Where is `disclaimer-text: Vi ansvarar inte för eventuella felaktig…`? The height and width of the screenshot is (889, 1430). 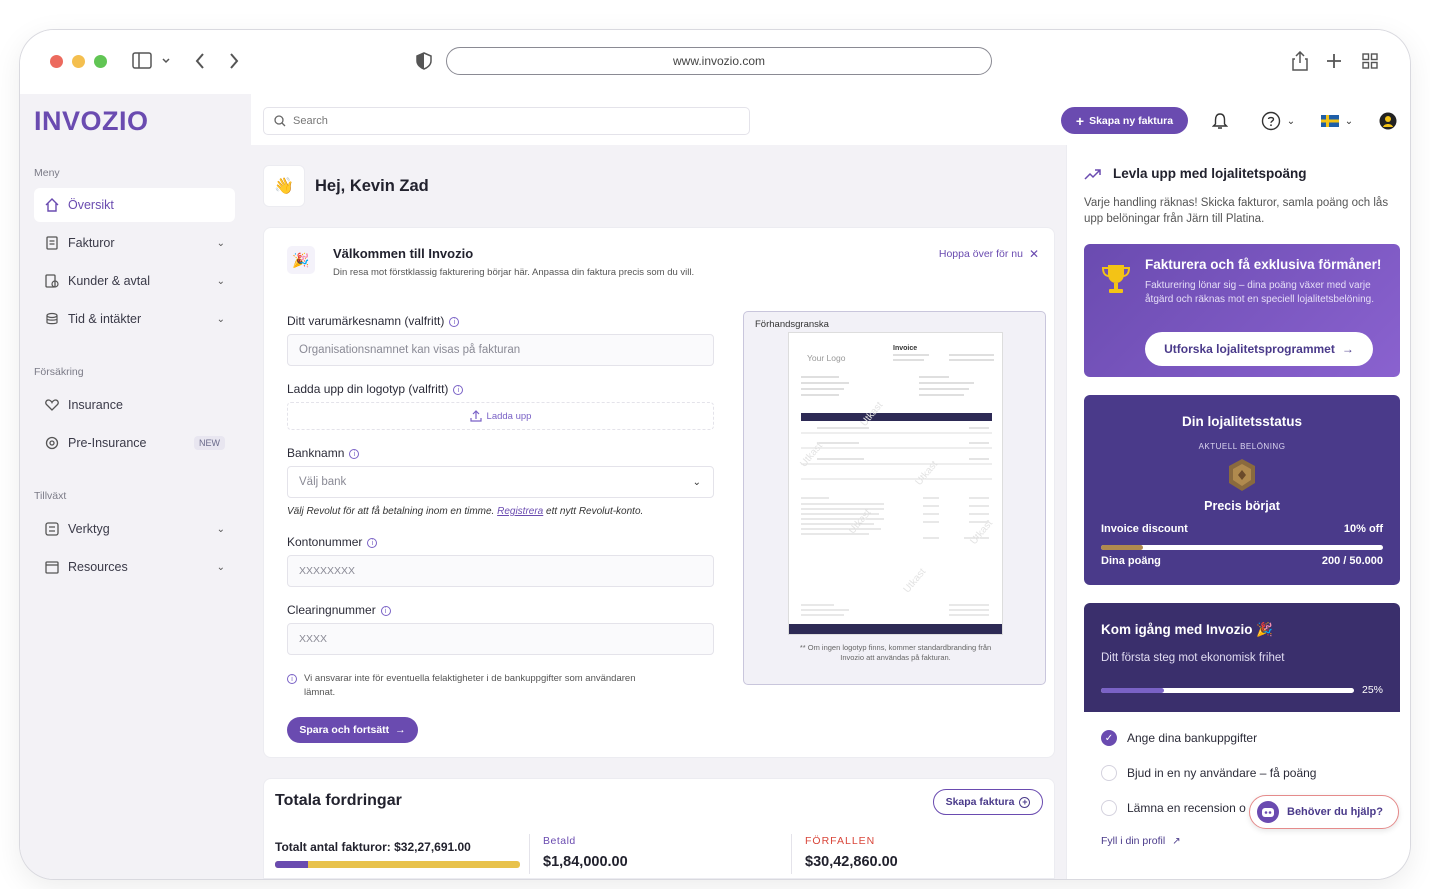 disclaimer-text: Vi ansvarar inte för eventuella felaktig… is located at coordinates (470, 685).